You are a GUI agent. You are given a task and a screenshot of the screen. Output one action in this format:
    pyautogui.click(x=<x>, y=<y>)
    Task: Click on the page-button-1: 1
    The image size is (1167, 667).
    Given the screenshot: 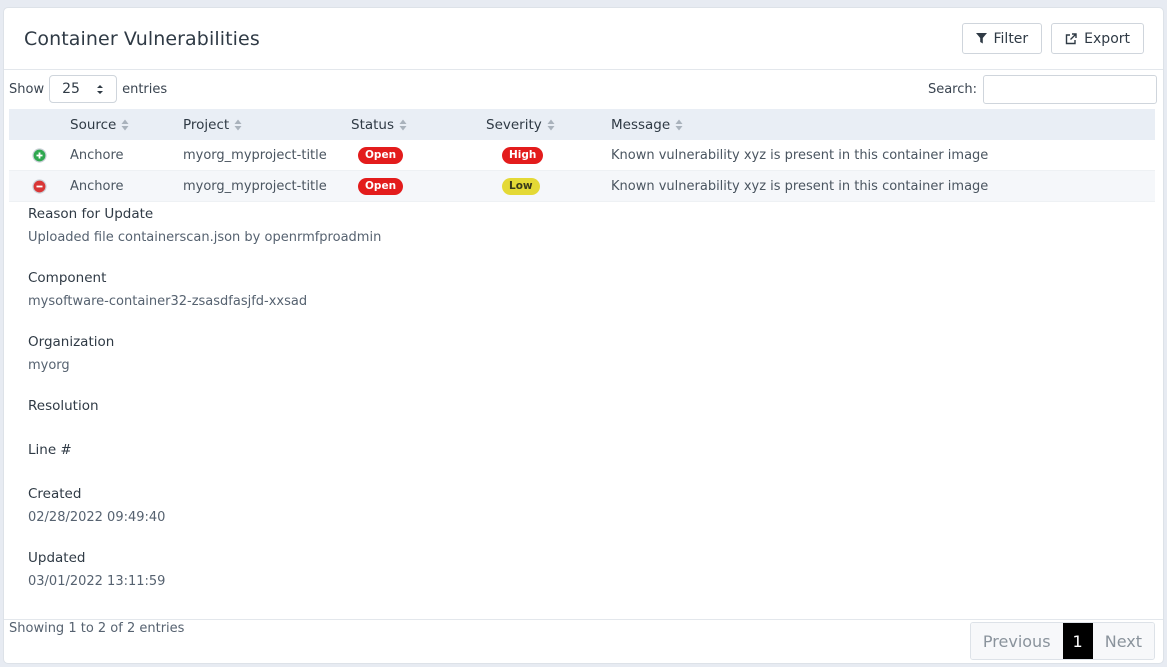 What is the action you would take?
    pyautogui.click(x=1077, y=641)
    